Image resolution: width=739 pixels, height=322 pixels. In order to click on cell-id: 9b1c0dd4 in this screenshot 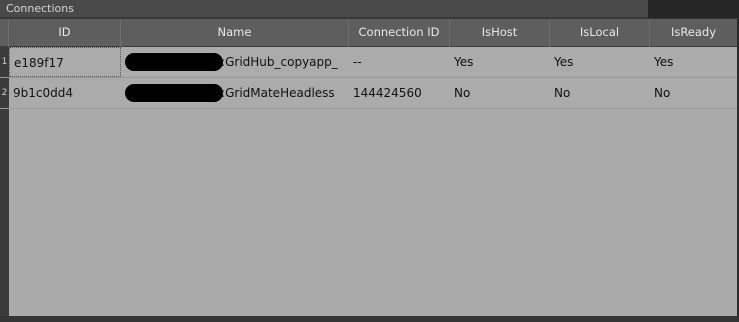, I will do `click(65, 93)`.